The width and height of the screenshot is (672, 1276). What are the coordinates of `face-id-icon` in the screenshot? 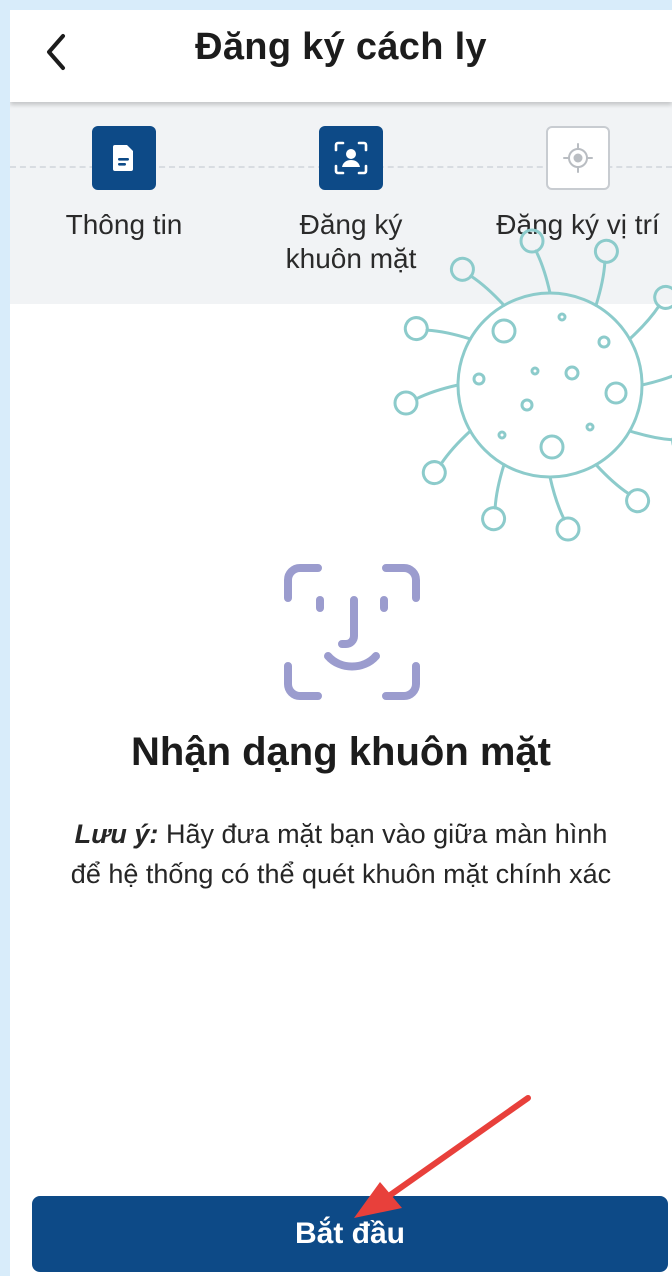 It's located at (351, 158).